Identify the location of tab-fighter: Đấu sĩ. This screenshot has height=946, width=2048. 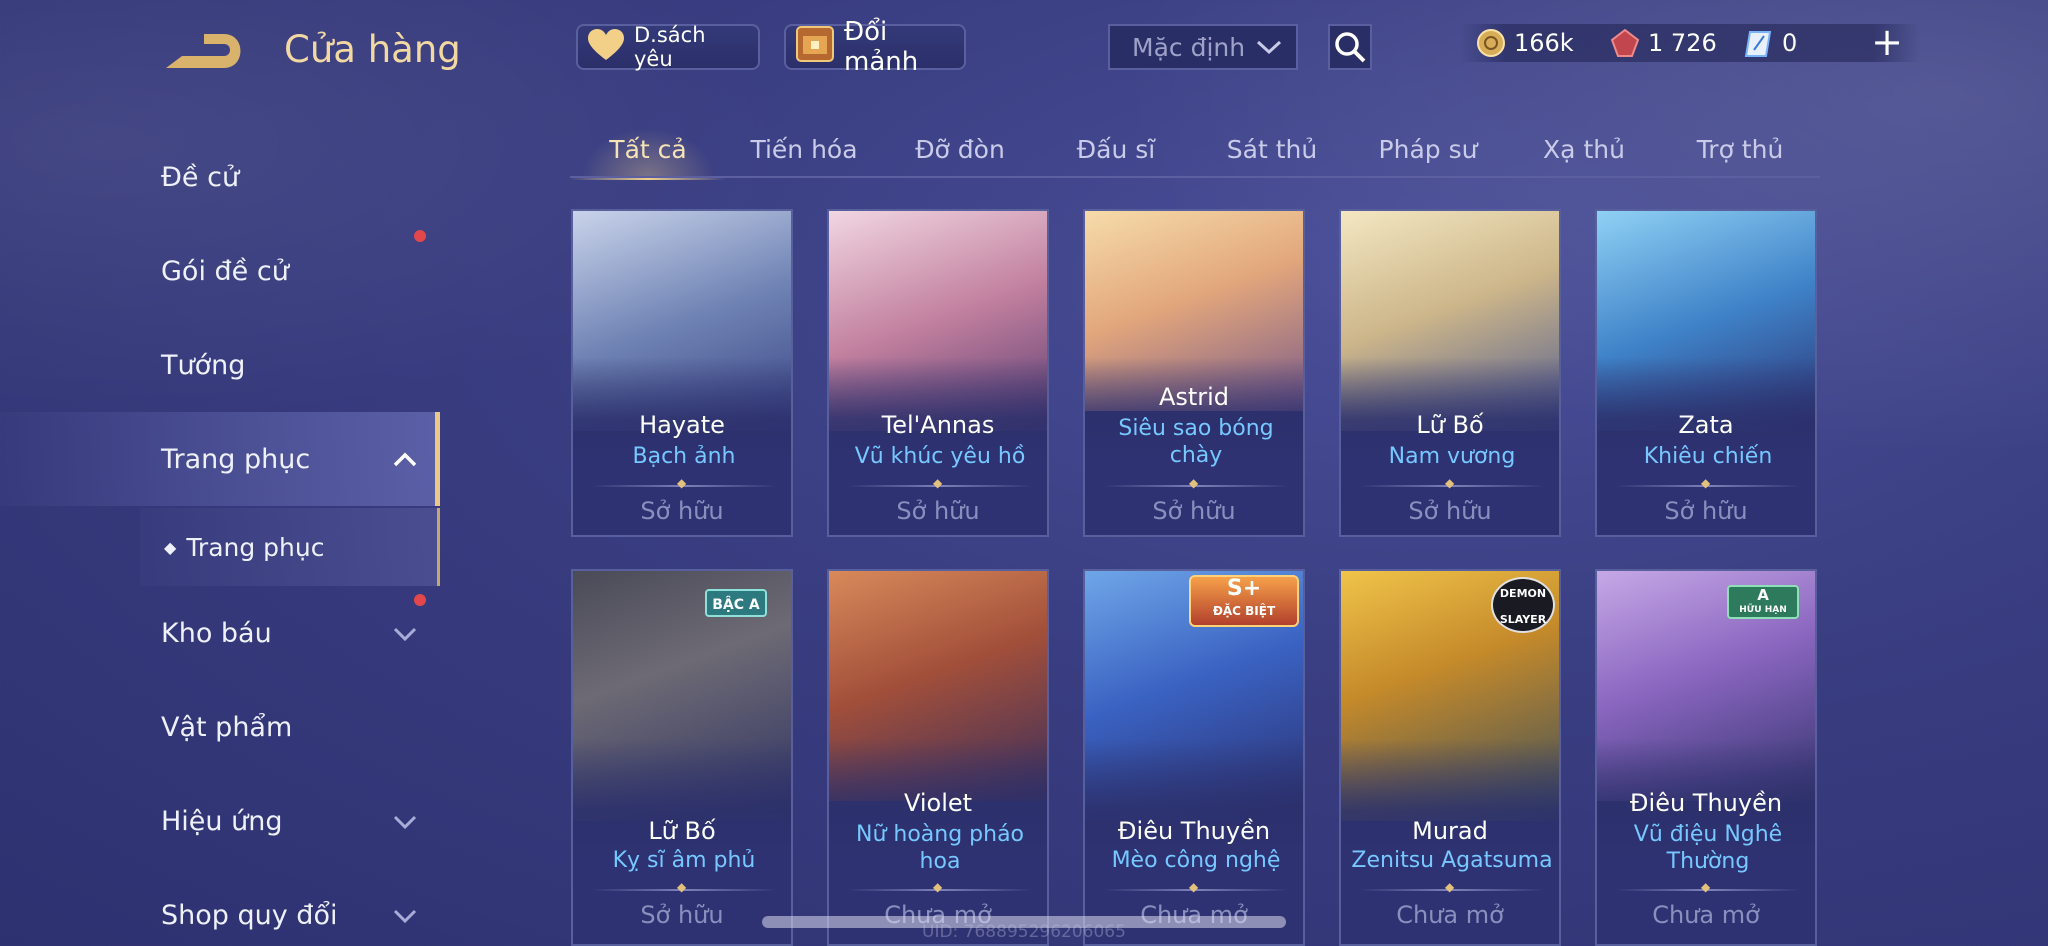
(1116, 149).